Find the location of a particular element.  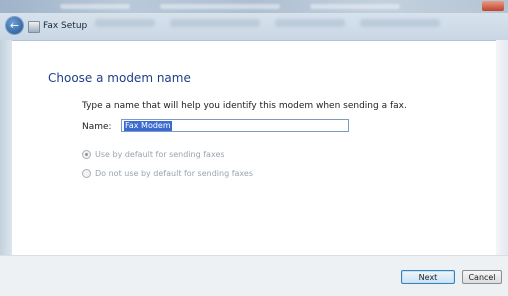

window-frame-left is located at coordinates (6, 147).